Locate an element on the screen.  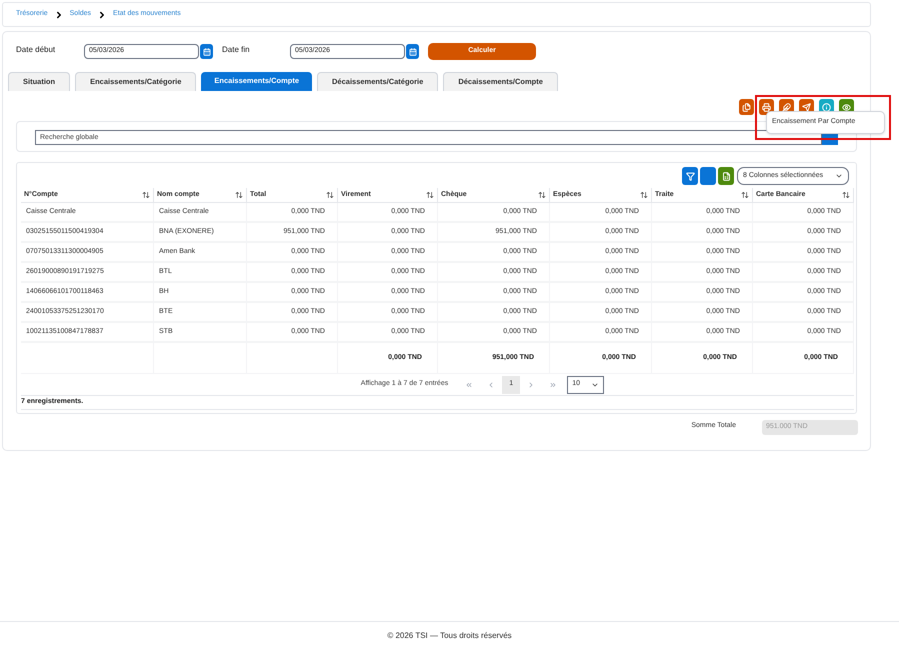
filter-icon is located at coordinates (690, 176).